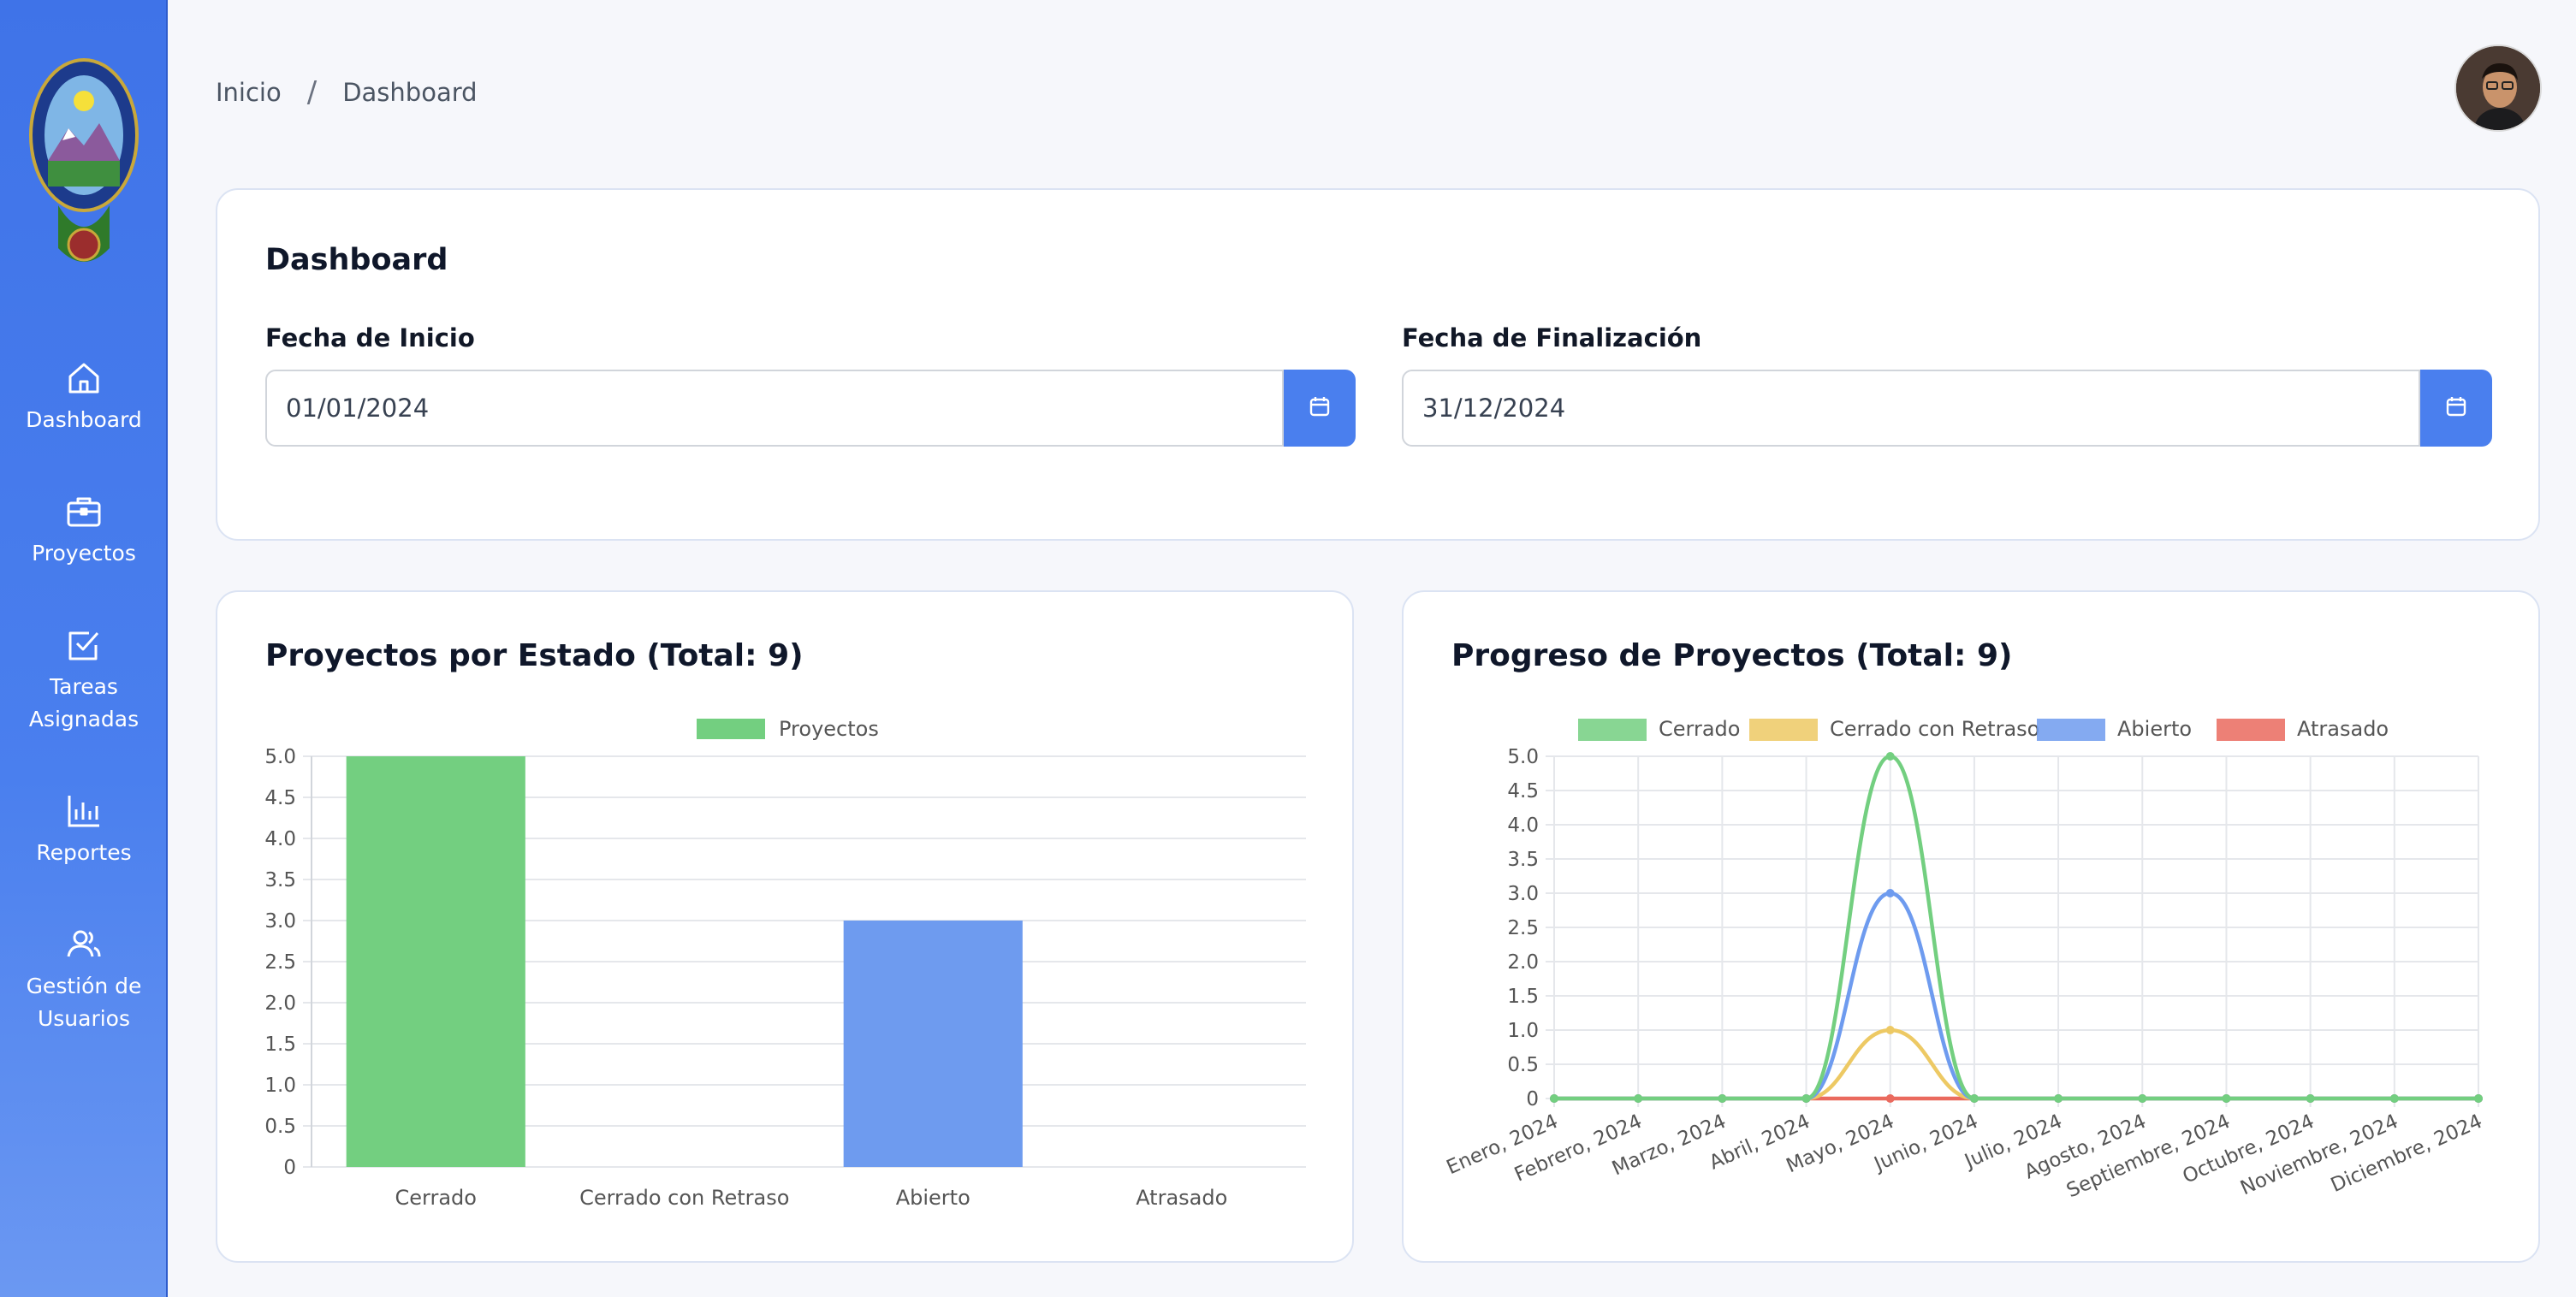  What do you see at coordinates (1911, 408) in the screenshot?
I see `end-date-input: 31/12/2024` at bounding box center [1911, 408].